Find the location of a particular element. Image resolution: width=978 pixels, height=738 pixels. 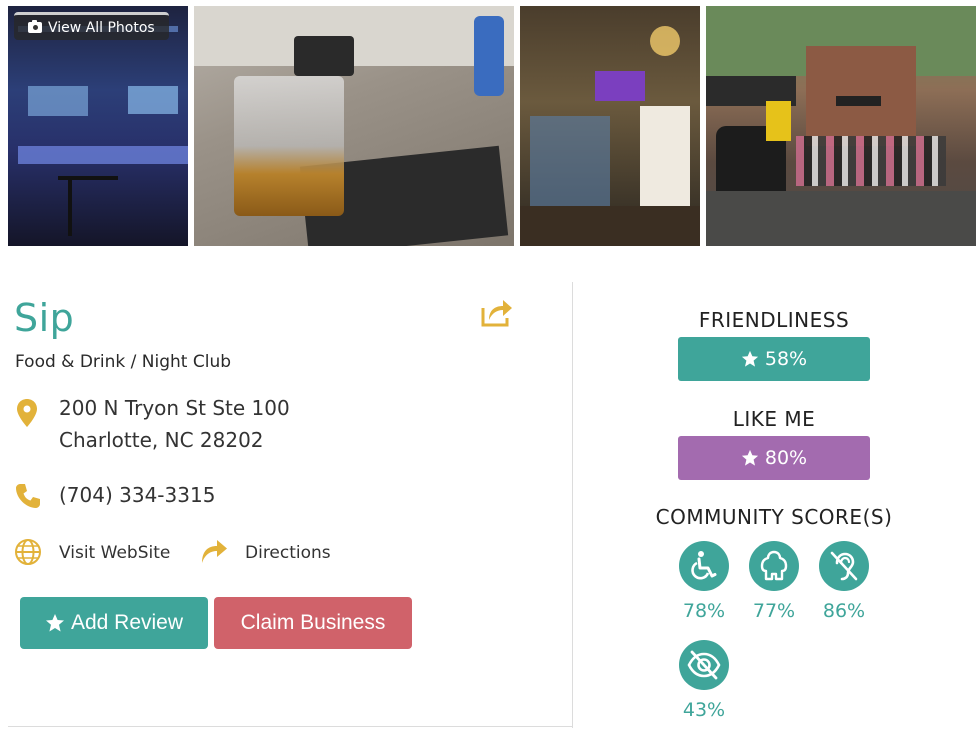

share-icon is located at coordinates (497, 312).